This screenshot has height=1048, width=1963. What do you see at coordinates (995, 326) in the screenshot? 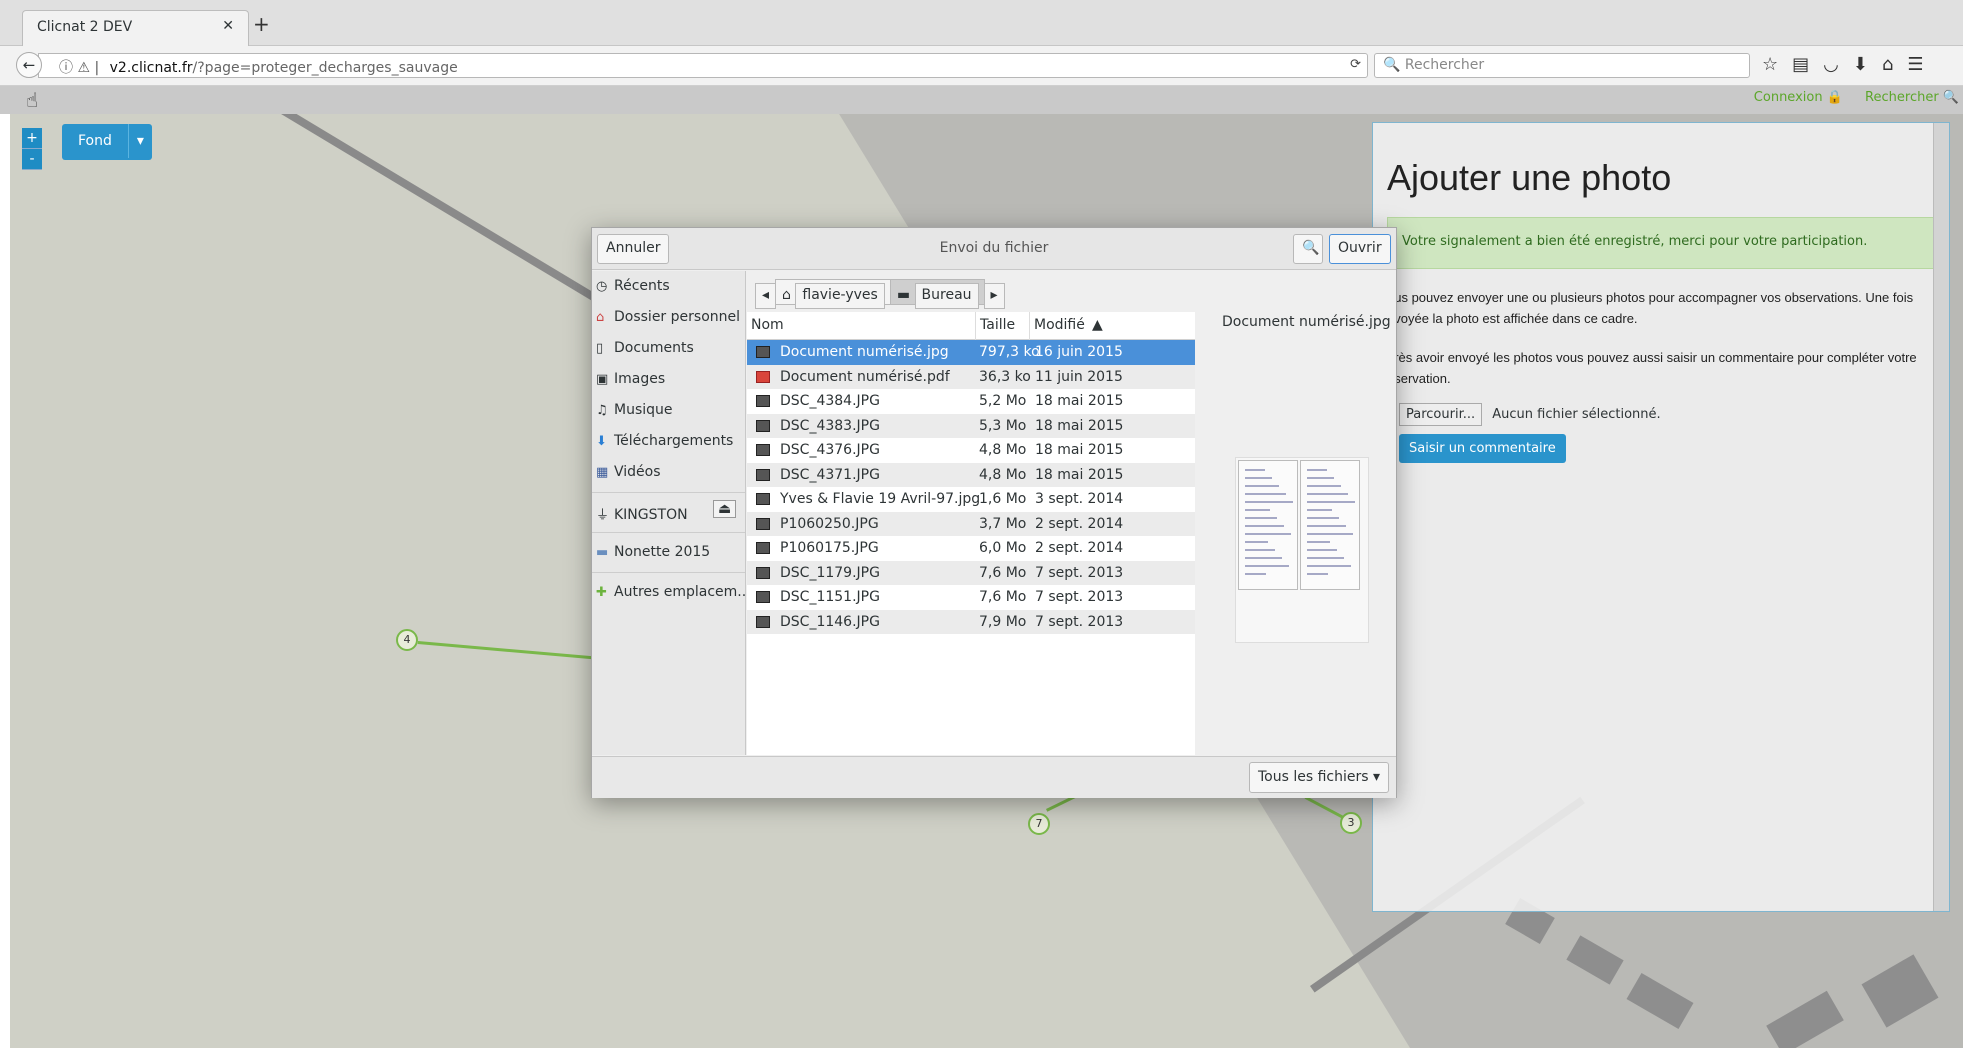
I see `column-size: Taille` at bounding box center [995, 326].